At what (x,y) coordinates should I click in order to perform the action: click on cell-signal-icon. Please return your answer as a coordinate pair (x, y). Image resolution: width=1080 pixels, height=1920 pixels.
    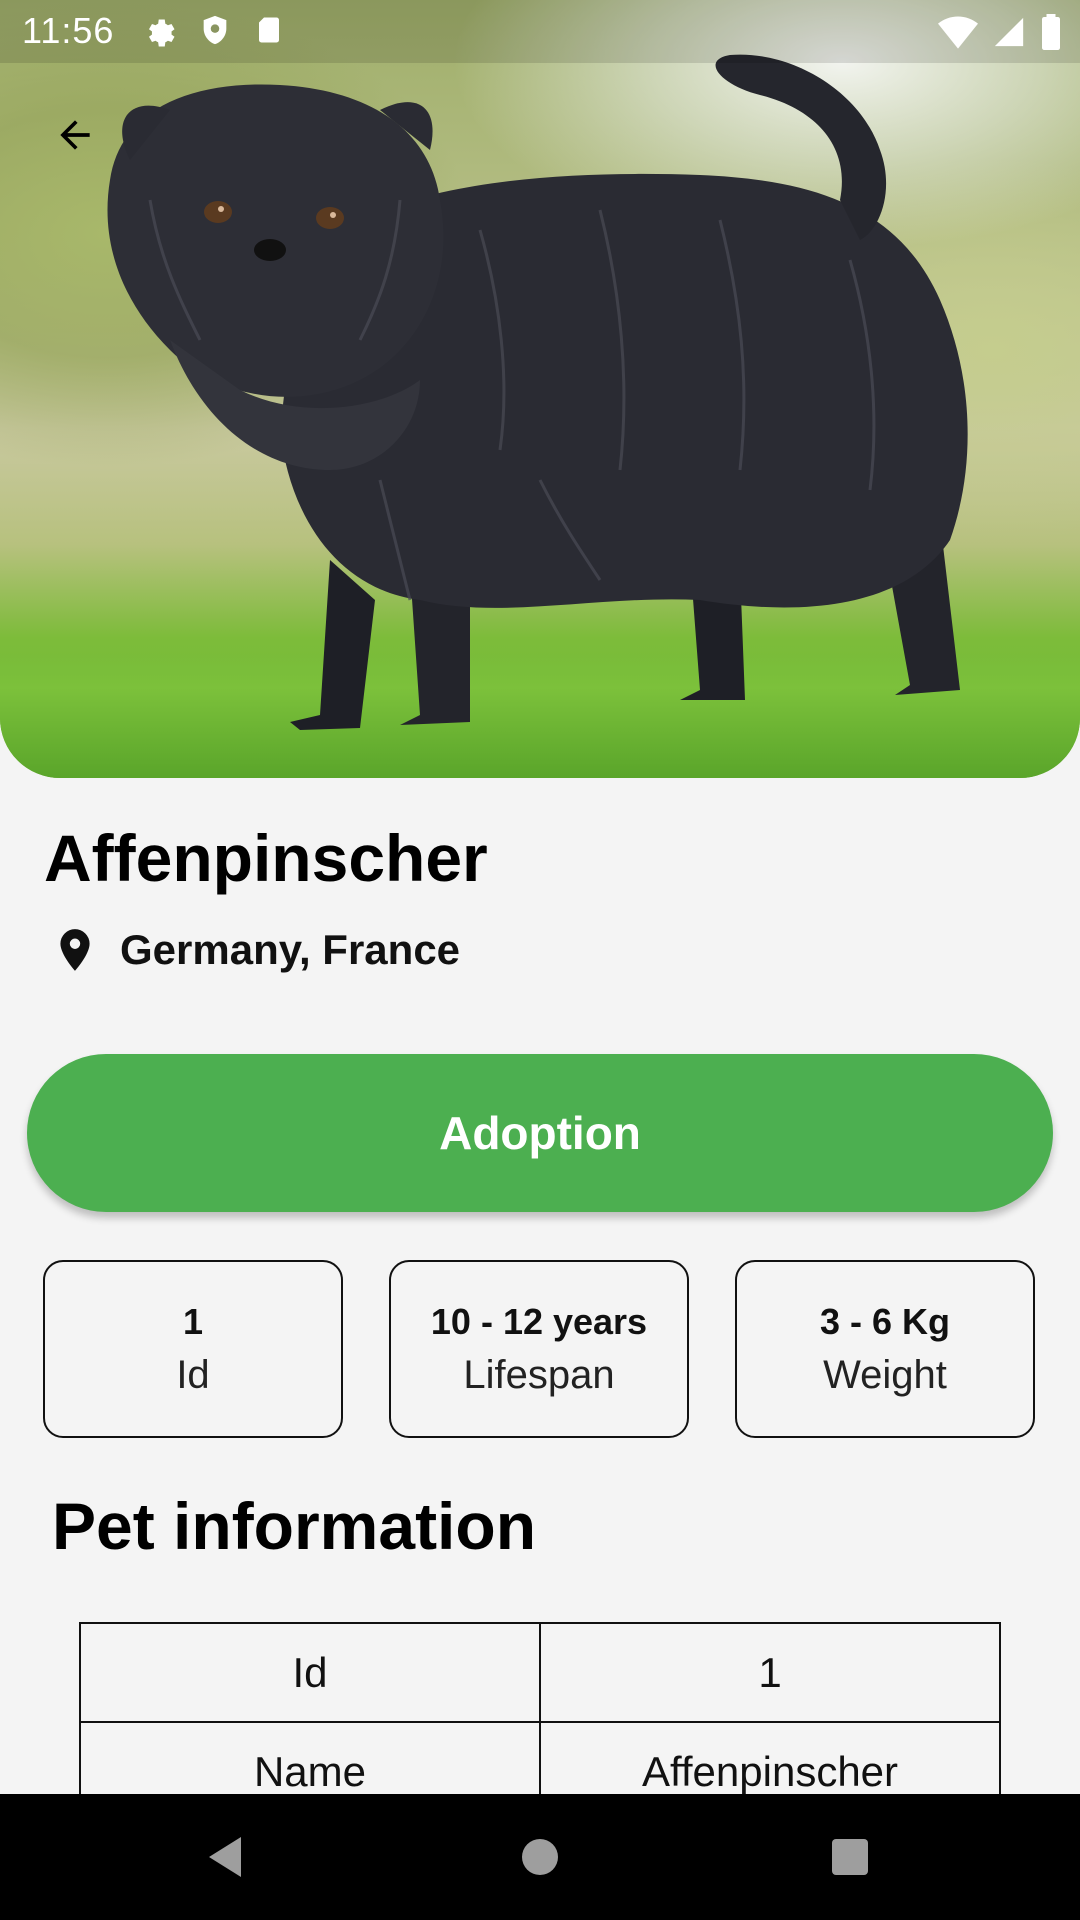
    Looking at the image, I should click on (1009, 32).